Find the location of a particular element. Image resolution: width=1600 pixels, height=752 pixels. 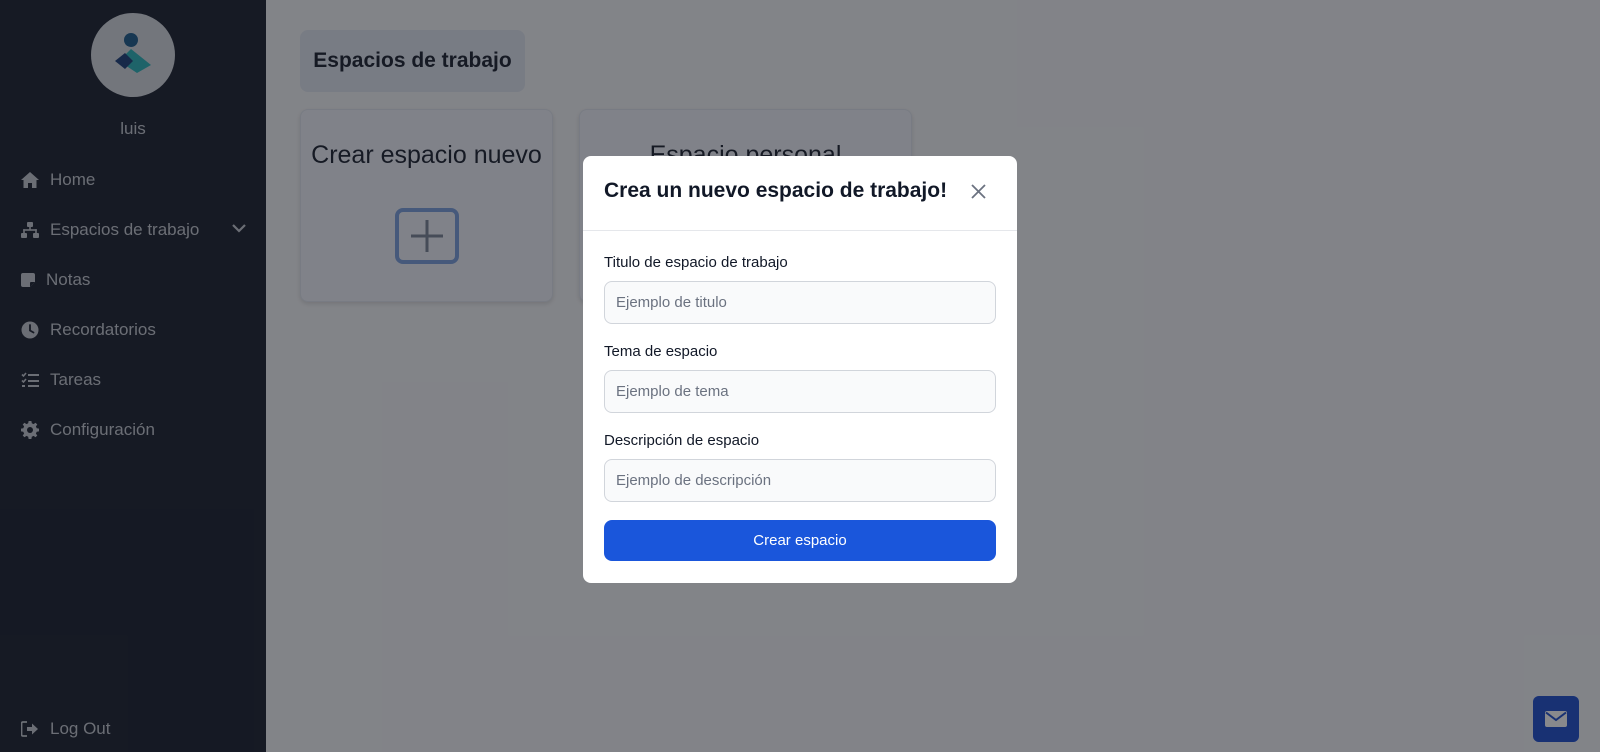

create-space-button: Crear espacio is located at coordinates (800, 540).